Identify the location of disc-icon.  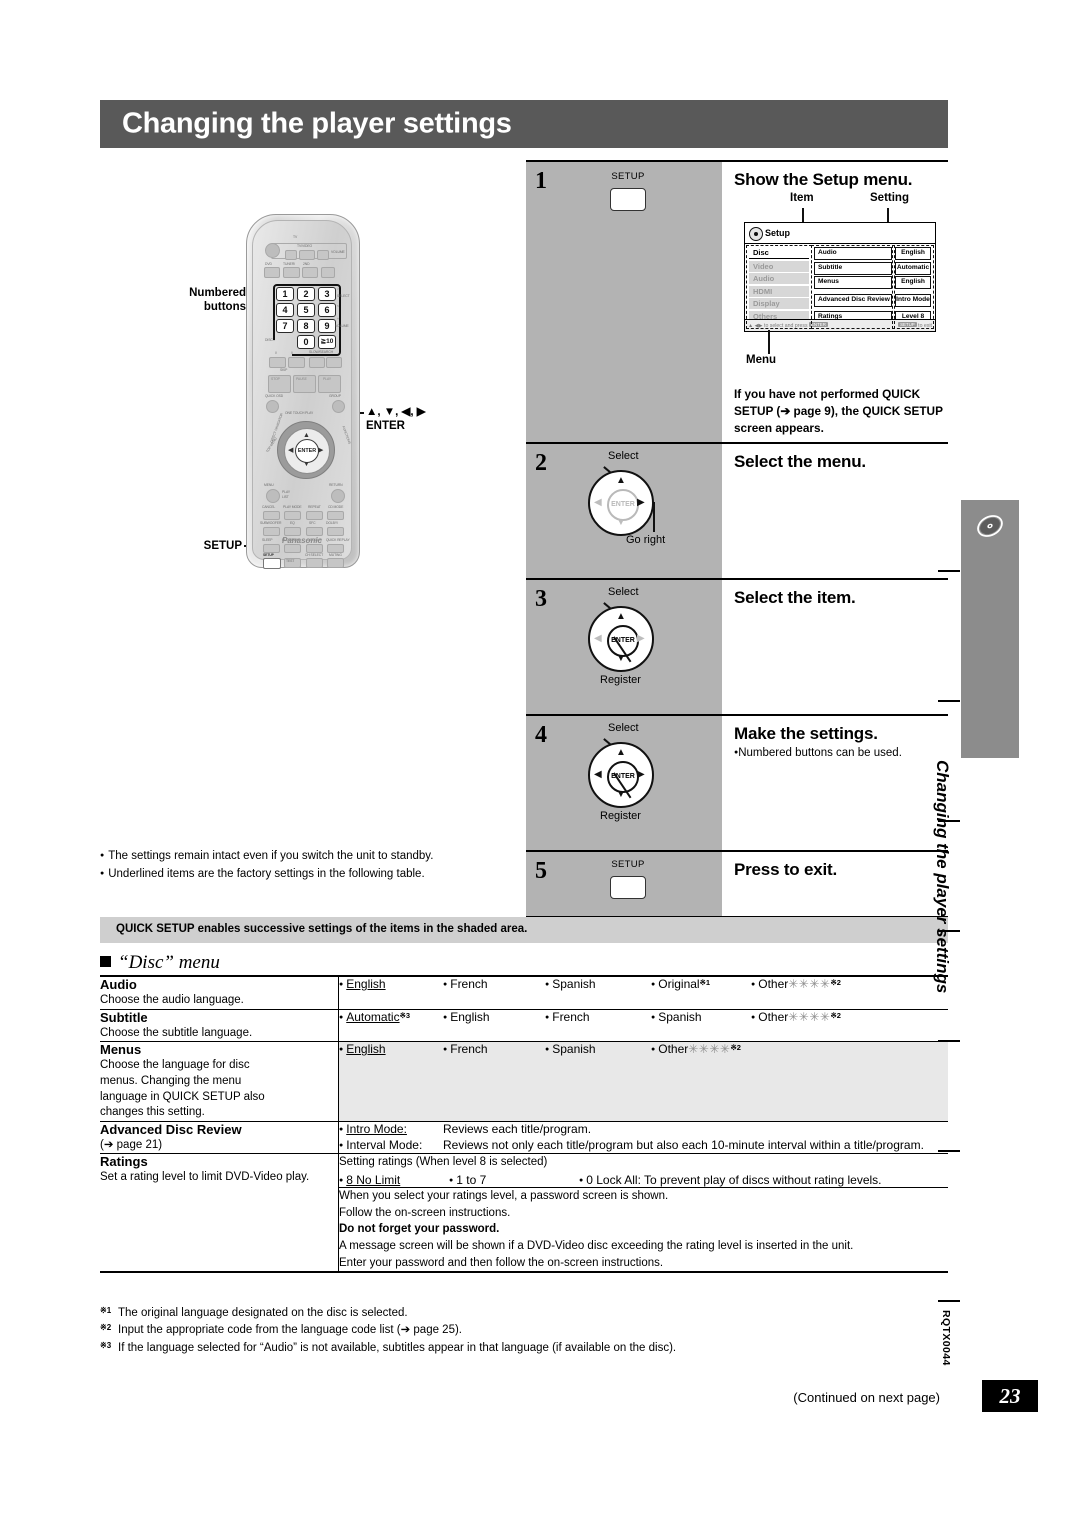
(990, 526).